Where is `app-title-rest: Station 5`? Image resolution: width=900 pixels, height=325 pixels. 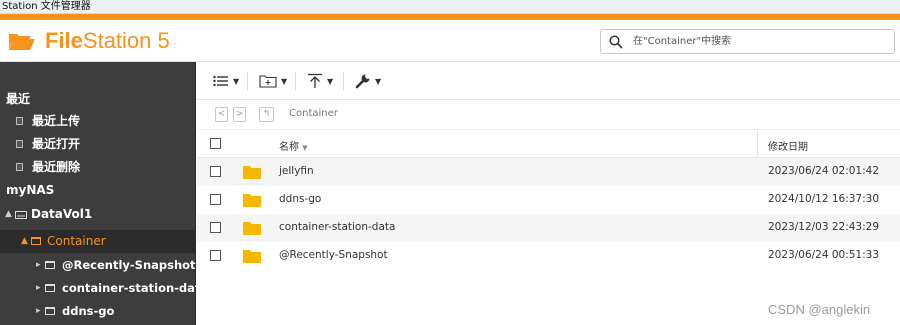
app-title-rest: Station 5 is located at coordinates (126, 40).